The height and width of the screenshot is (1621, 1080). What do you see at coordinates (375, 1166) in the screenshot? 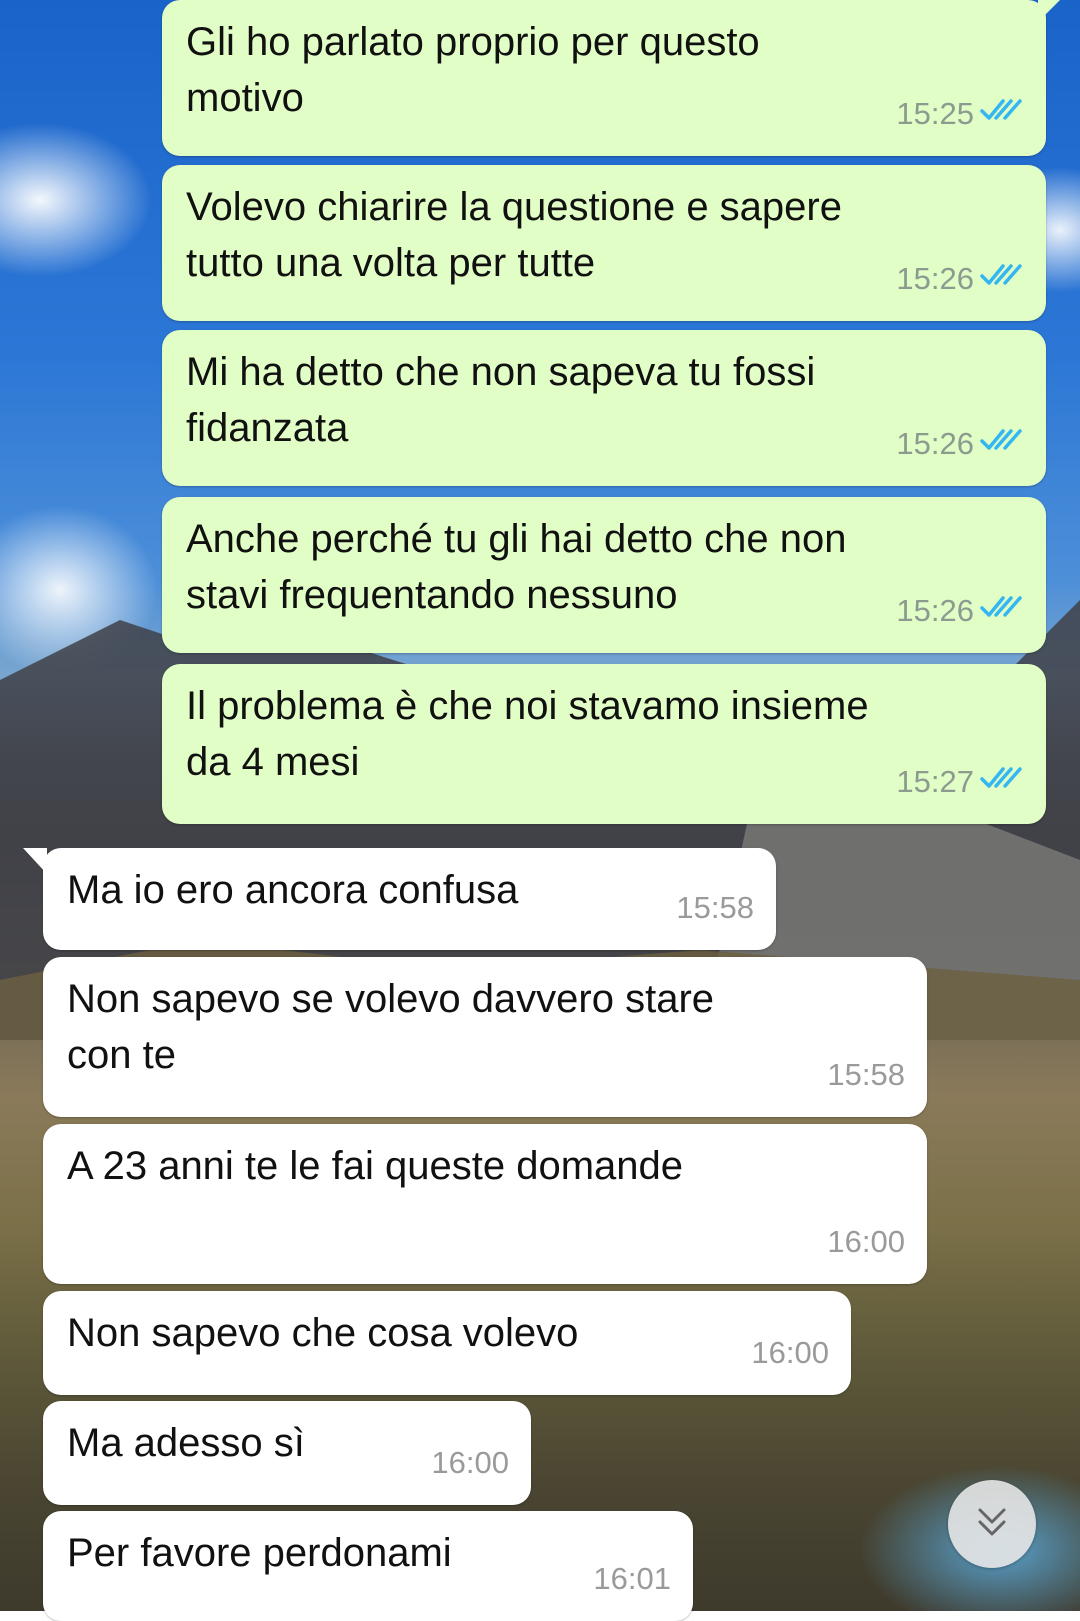
I see `message-text: A 23 anni te le fai queste domande` at bounding box center [375, 1166].